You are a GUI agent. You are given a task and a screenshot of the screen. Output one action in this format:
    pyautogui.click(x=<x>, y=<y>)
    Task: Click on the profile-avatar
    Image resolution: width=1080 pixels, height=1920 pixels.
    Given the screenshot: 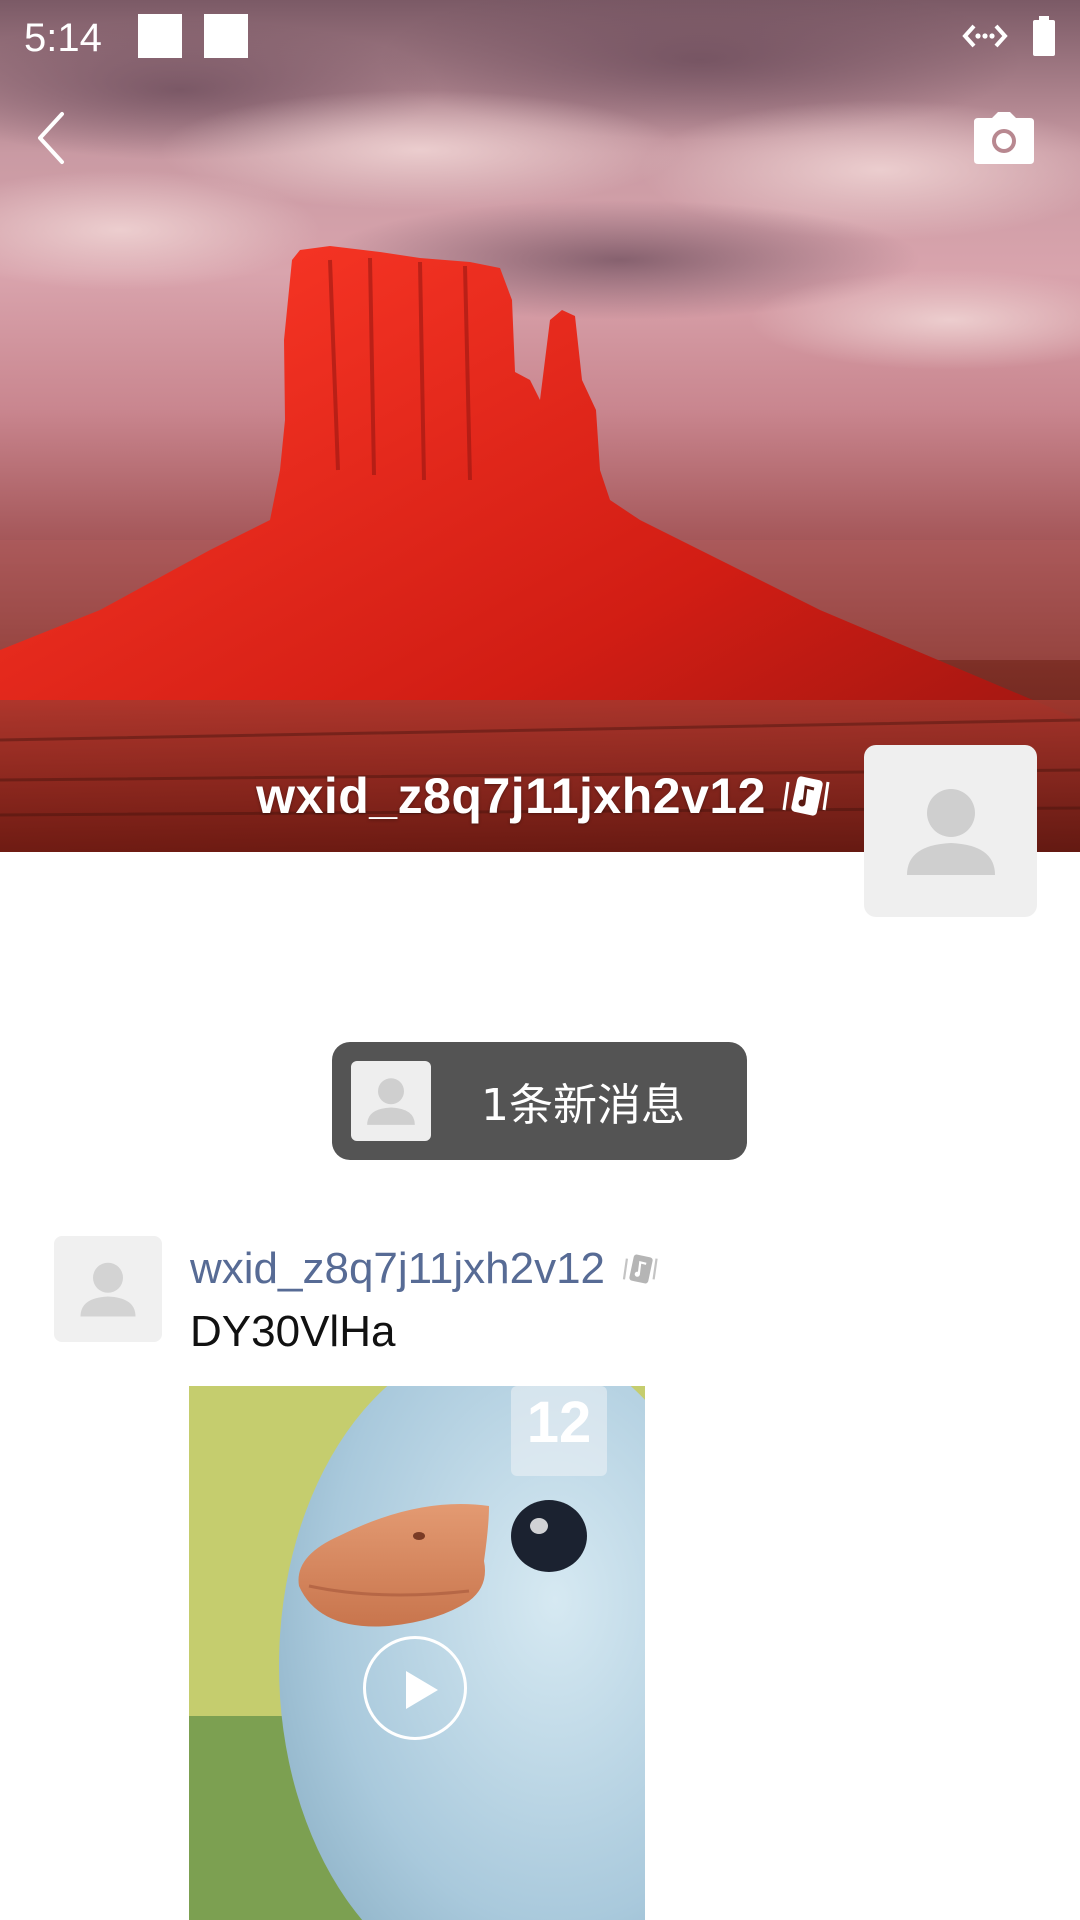 What is the action you would take?
    pyautogui.click(x=950, y=831)
    